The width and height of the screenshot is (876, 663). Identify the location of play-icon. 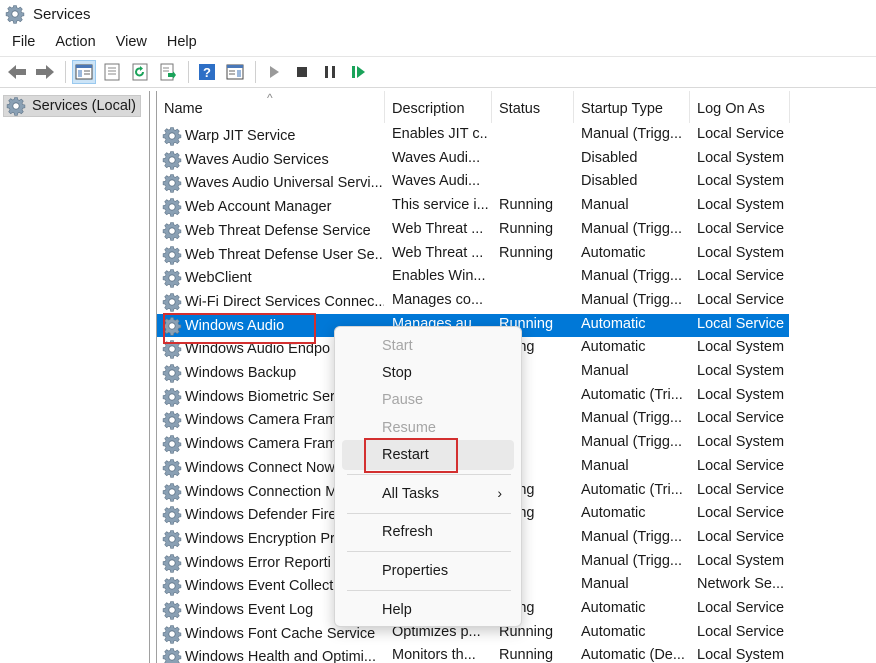
(274, 72).